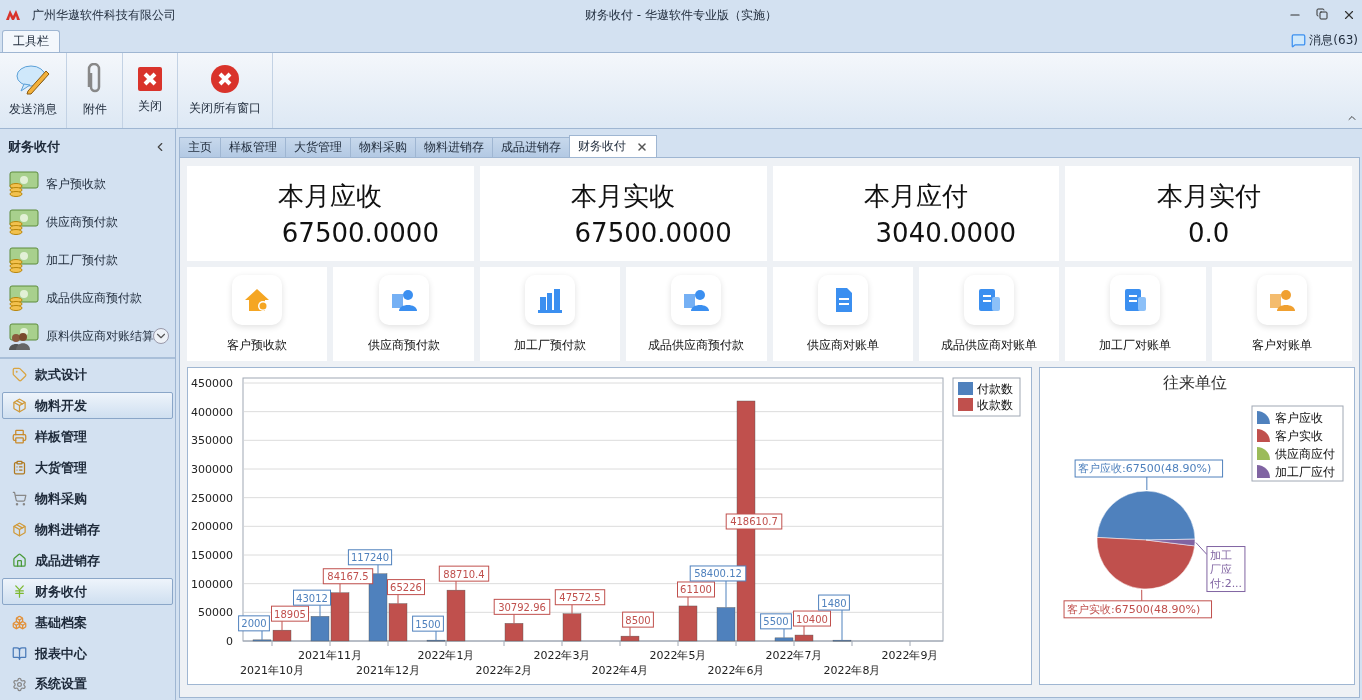 The width and height of the screenshot is (1362, 700). I want to click on tab: 主页, so click(200, 147).